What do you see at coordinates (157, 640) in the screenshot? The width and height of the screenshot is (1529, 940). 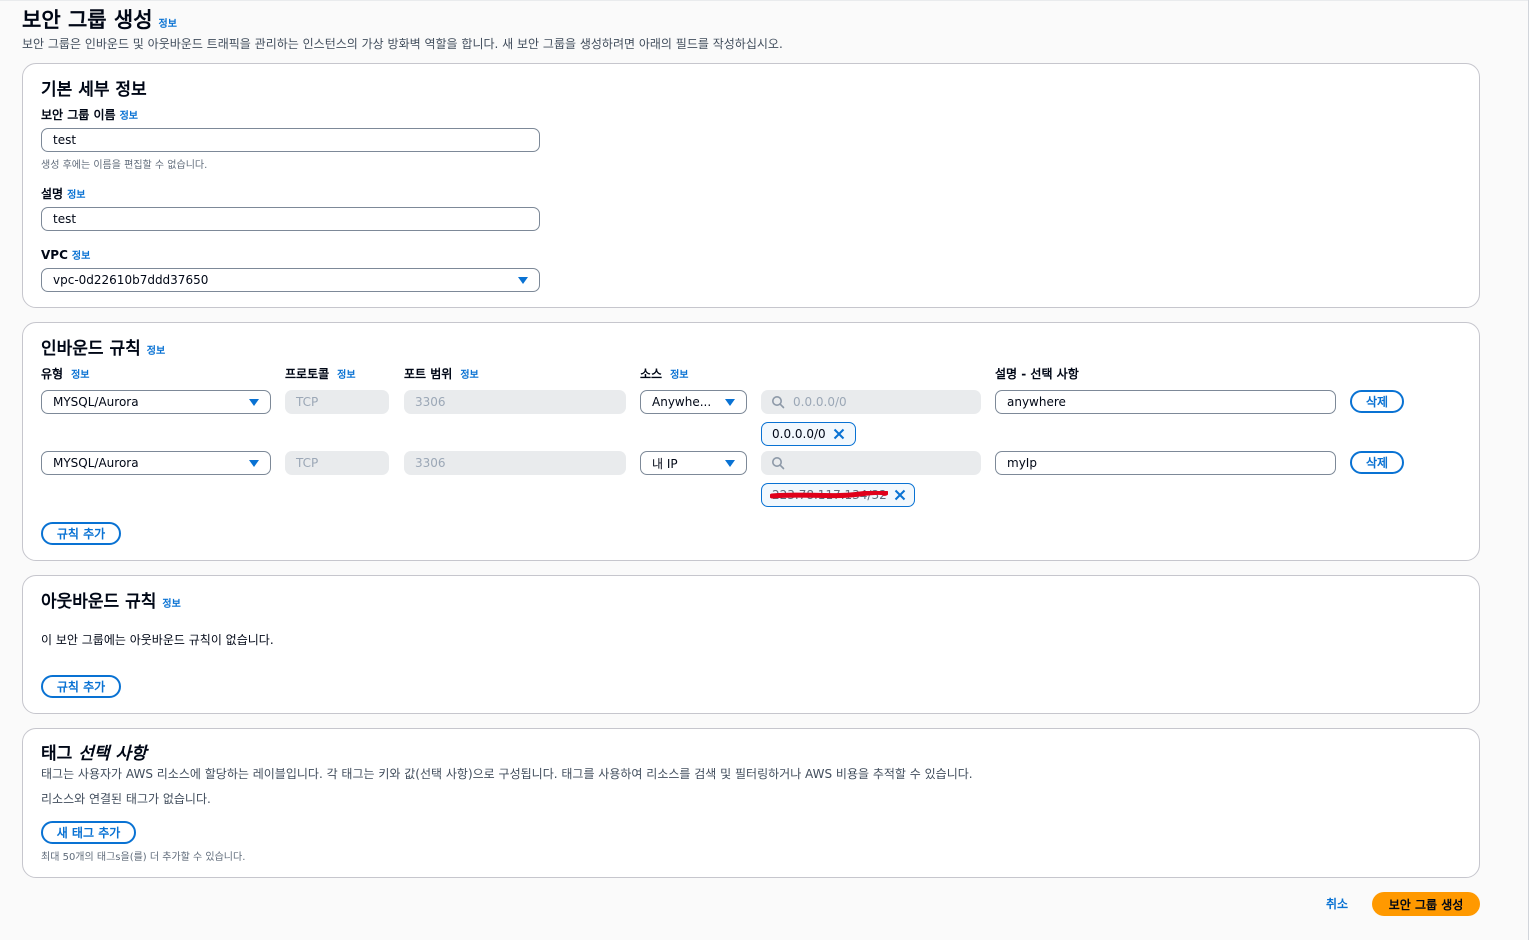 I see `outbound-empty-text: 이 보안 그룹에는 아웃바운드 규칙이 없습니다.` at bounding box center [157, 640].